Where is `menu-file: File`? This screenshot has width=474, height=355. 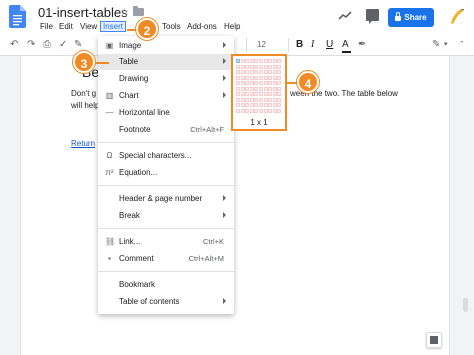 menu-file: File is located at coordinates (46, 26).